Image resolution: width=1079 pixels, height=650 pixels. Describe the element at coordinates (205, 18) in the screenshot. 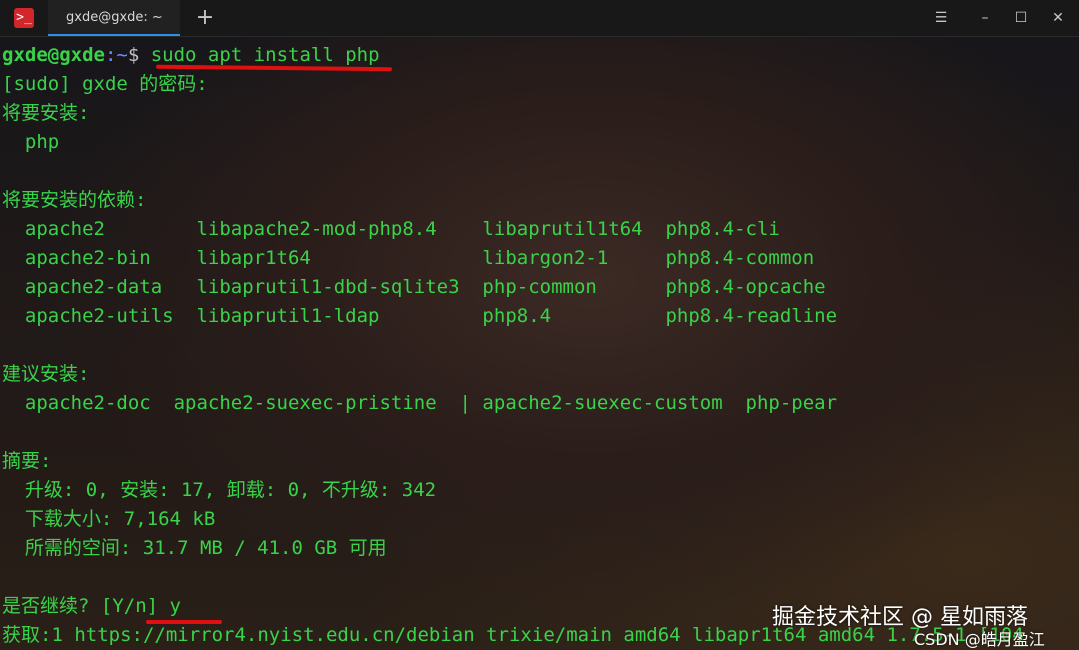

I see `new-tab-icon: +` at that location.